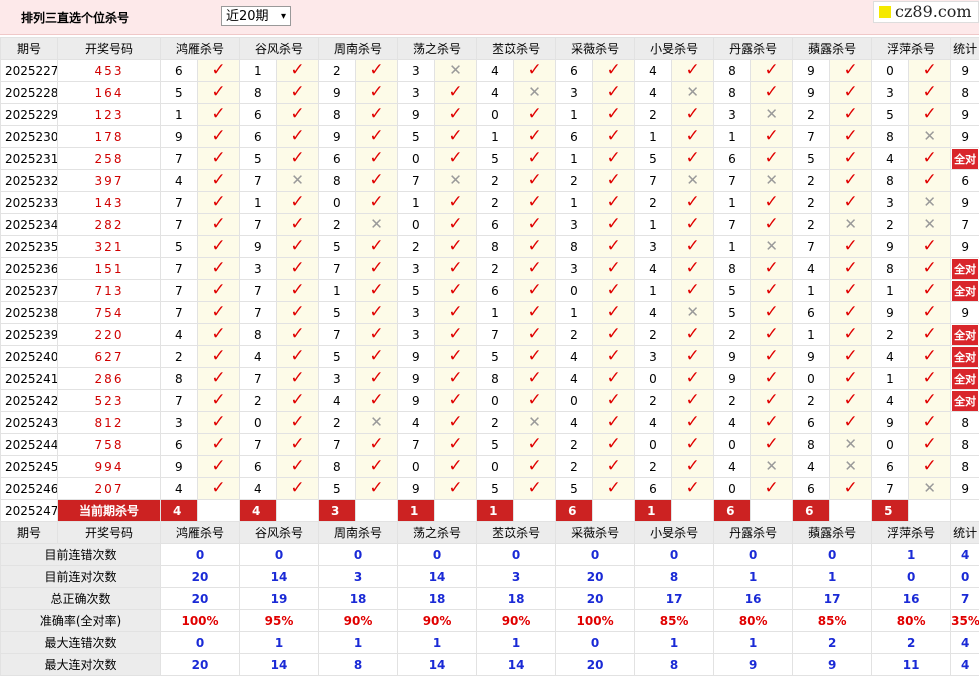 This screenshot has height=676, width=979. I want to click on table-row: 20252377137✓7✓1✓5✓6✓0✓1✓5✓1✓1✓全对, so click(490, 291).